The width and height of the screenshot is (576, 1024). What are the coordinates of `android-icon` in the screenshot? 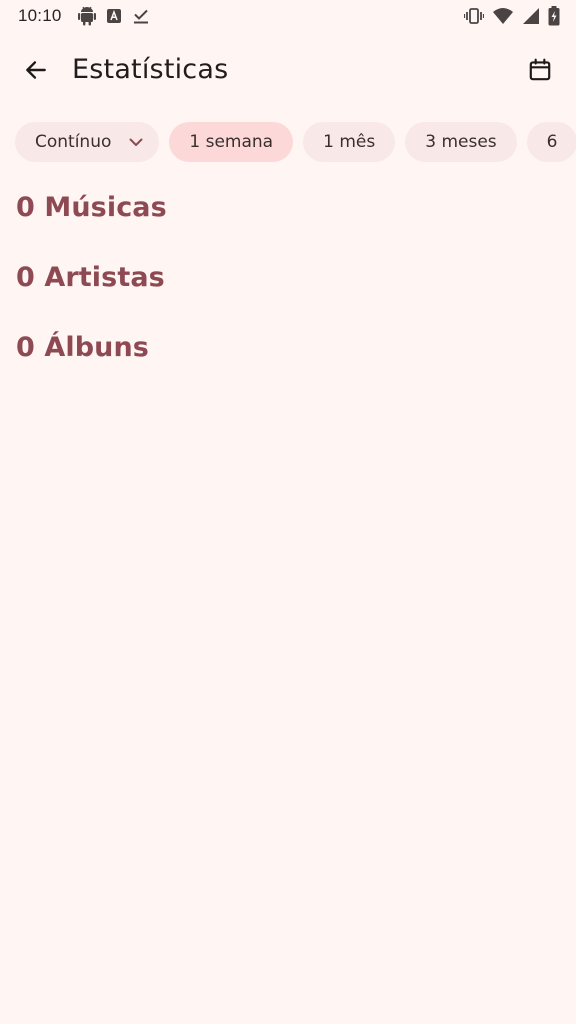 It's located at (87, 16).